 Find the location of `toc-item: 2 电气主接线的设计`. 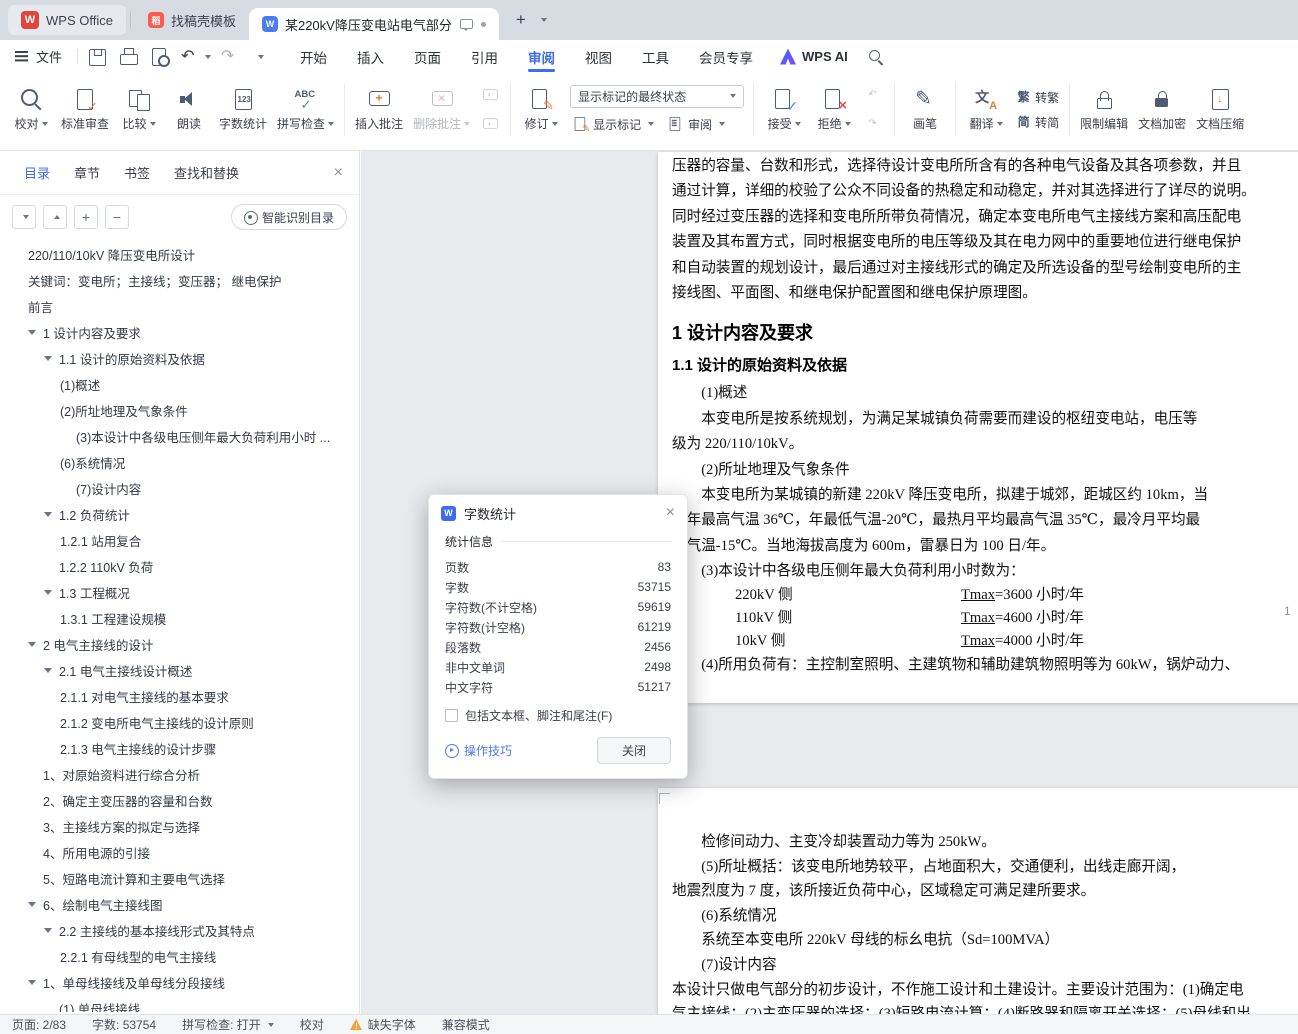

toc-item: 2 电气主接线的设计 is located at coordinates (179, 644).